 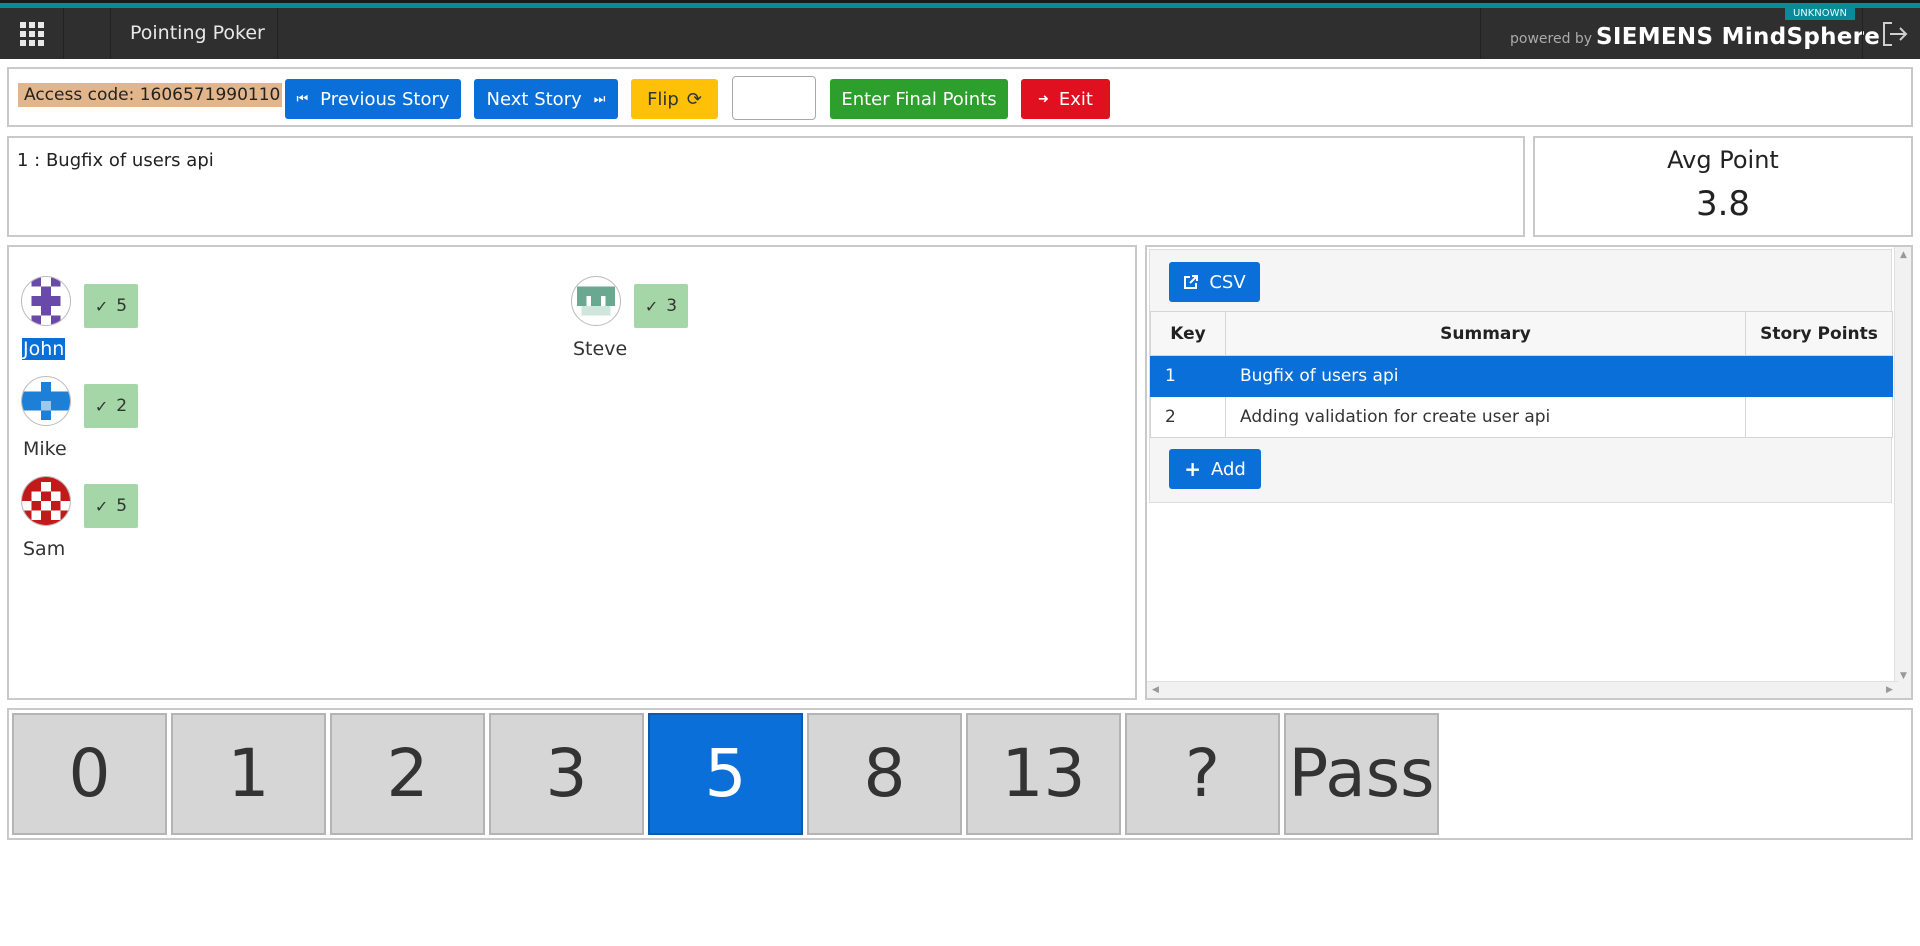 What do you see at coordinates (1192, 469) in the screenshot?
I see `plus-icon: +` at bounding box center [1192, 469].